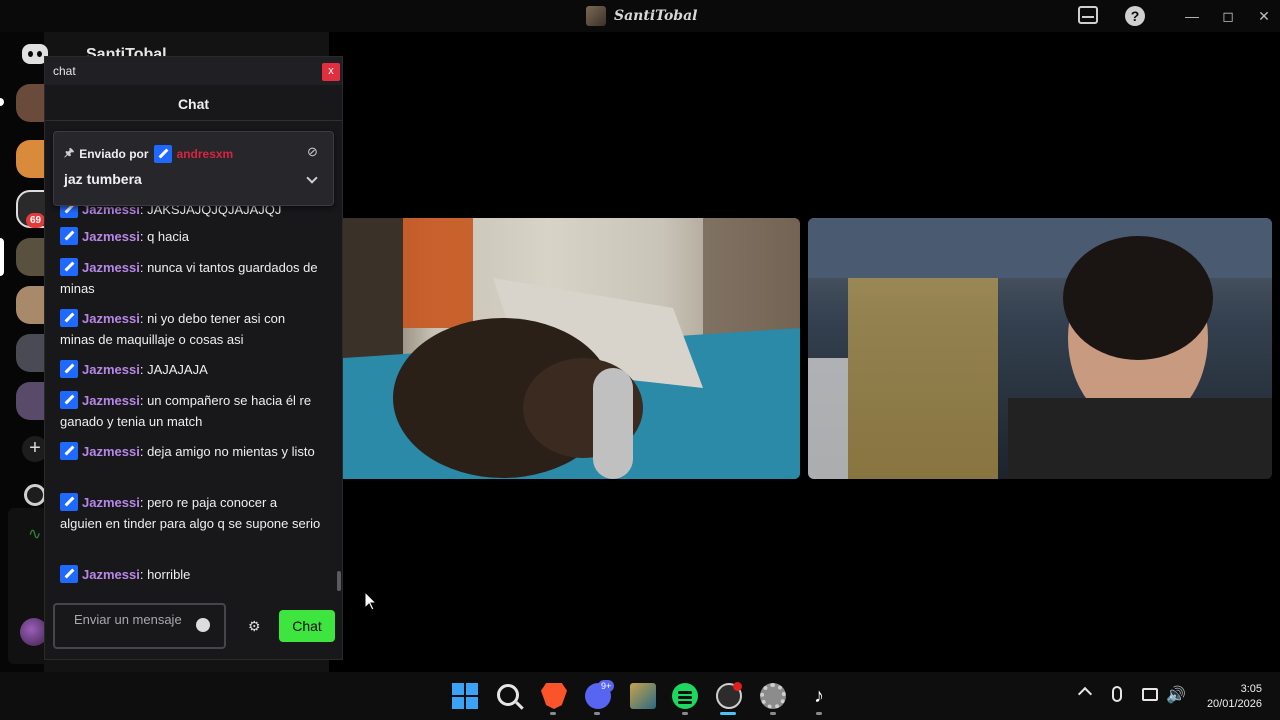  I want to click on pinned-message: 🖈 Enviado por andresxm ⊘ jaz tumbera, so click(193, 168).